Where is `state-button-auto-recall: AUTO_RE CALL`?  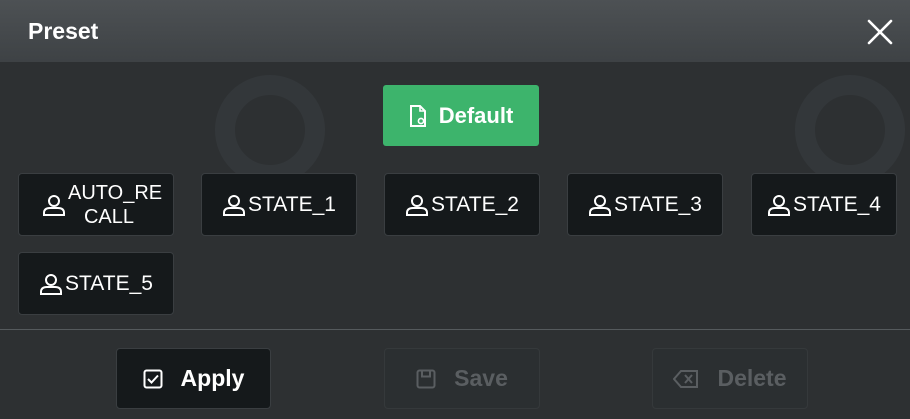 state-button-auto-recall: AUTO_RE CALL is located at coordinates (96, 204).